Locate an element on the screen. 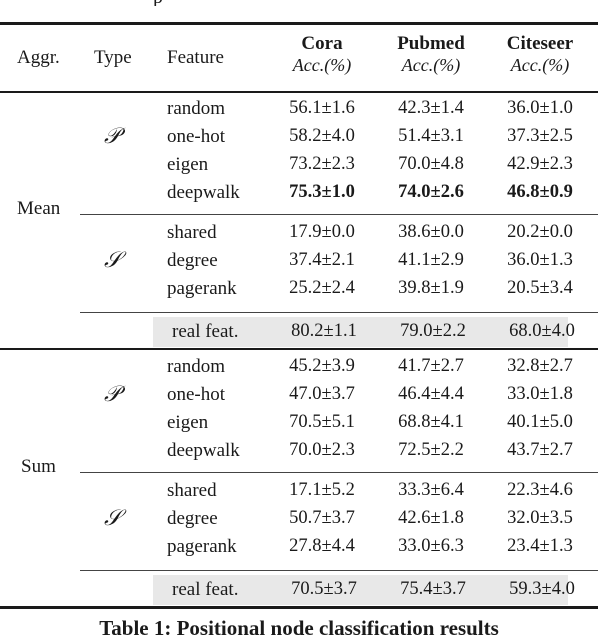 The height and width of the screenshot is (641, 598). value-cell: 42.6±1.8 is located at coordinates (431, 518).